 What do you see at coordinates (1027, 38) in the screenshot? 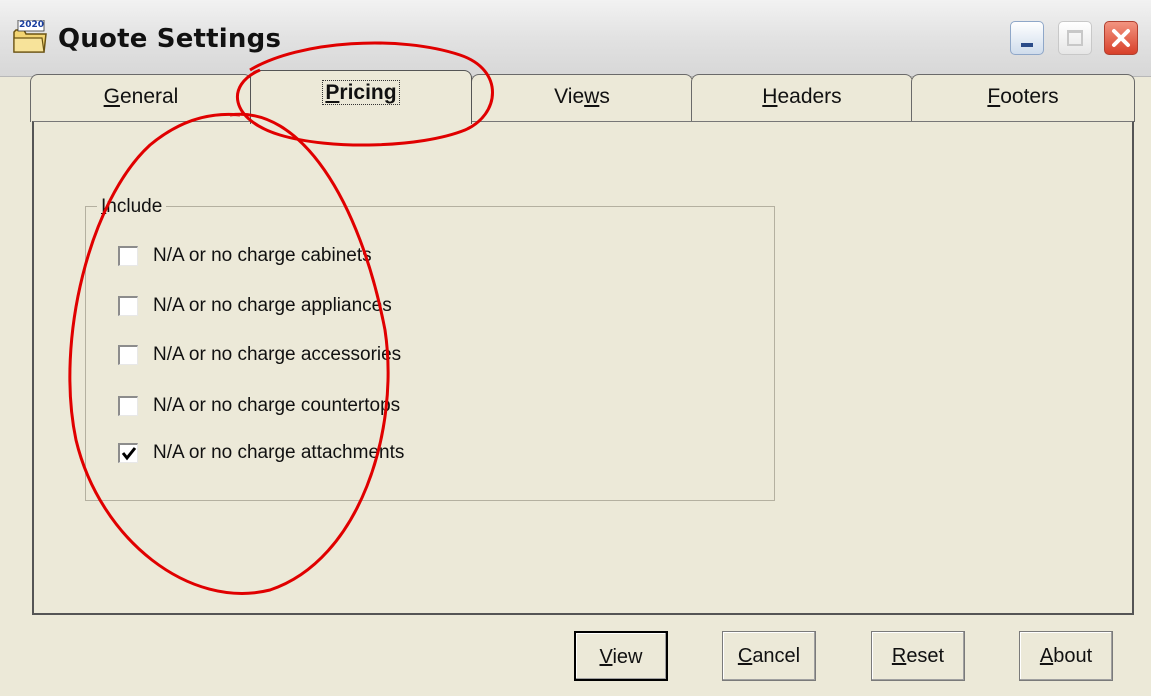
I see `minimize-button` at bounding box center [1027, 38].